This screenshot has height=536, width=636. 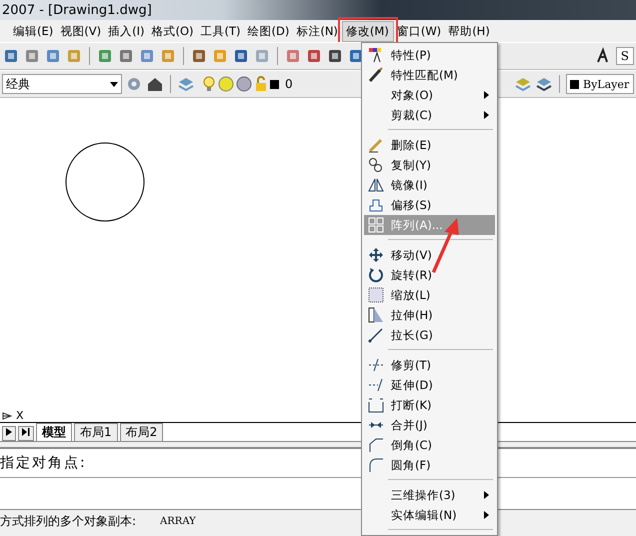 What do you see at coordinates (209, 84) in the screenshot?
I see `lightbulb-icon` at bounding box center [209, 84].